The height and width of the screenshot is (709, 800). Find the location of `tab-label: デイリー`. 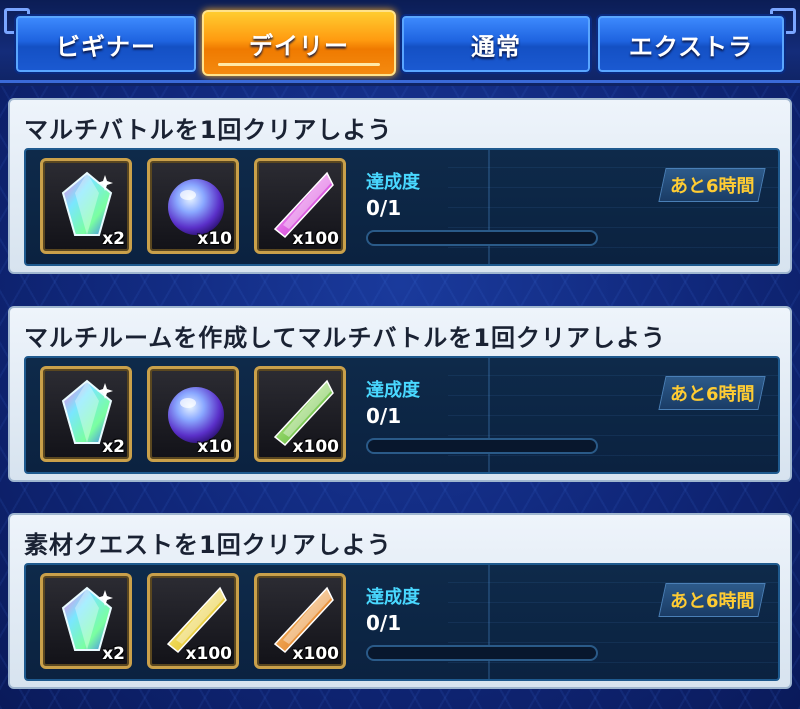

tab-label: デイリー is located at coordinates (299, 45).